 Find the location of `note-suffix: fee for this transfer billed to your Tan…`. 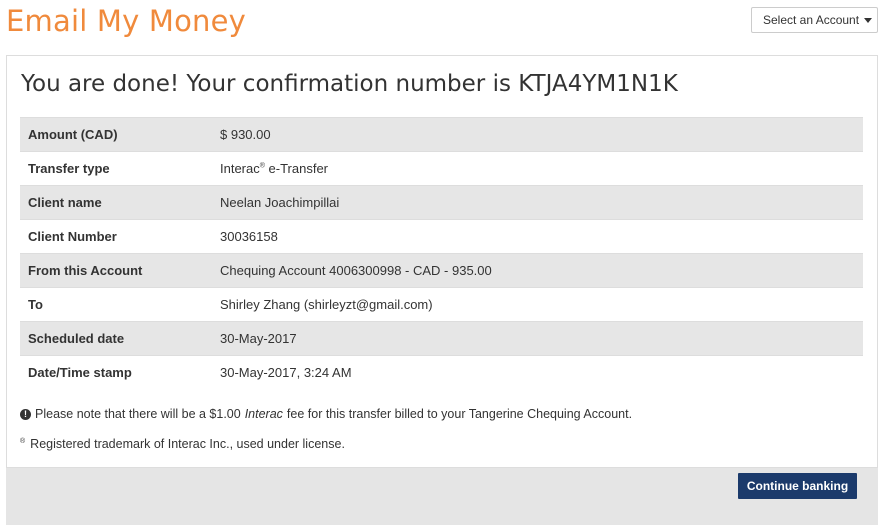

note-suffix: fee for this transfer billed to your Tan… is located at coordinates (459, 414).